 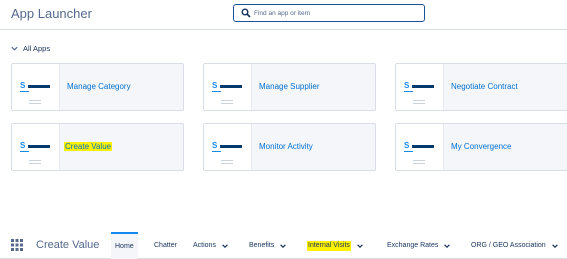 I want to click on search-box, so click(x=329, y=13).